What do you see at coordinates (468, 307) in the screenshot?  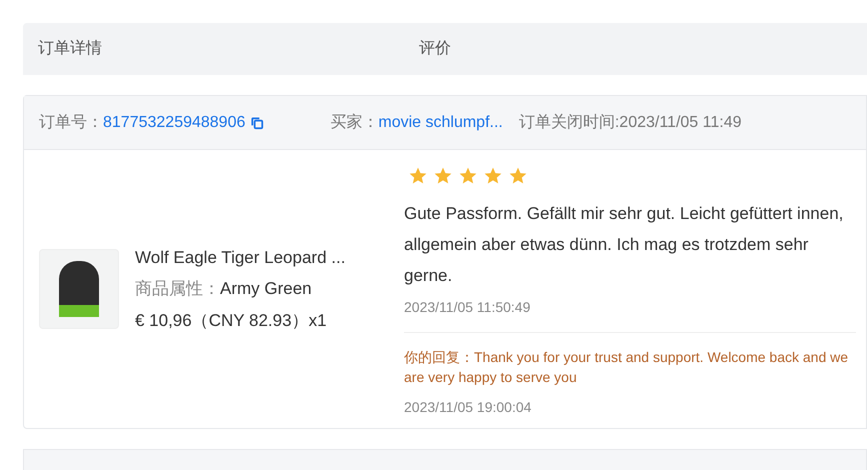 I see `review-time: 2023/11/05 11:50:49` at bounding box center [468, 307].